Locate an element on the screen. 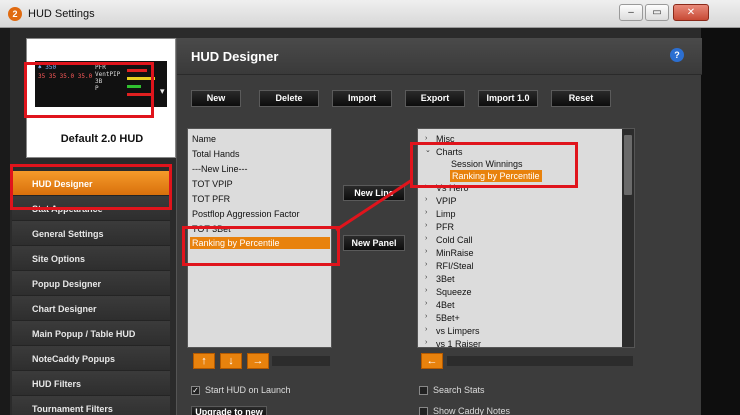 The width and height of the screenshot is (740, 415). start-hud-checkbox: ✓ is located at coordinates (195, 390).